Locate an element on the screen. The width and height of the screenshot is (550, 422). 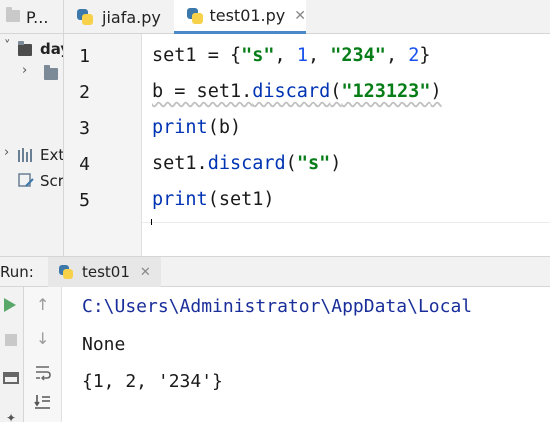
project-pane: P... ˅ day › › Ext Scr is located at coordinates (32, 128).